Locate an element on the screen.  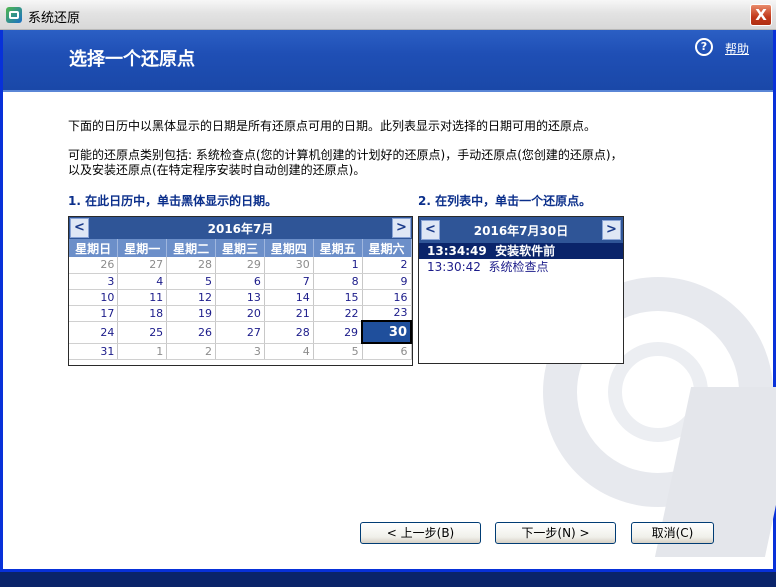
step1-label: 1. 在此日历中，单击黑体显示的日期。 is located at coordinates (173, 201).